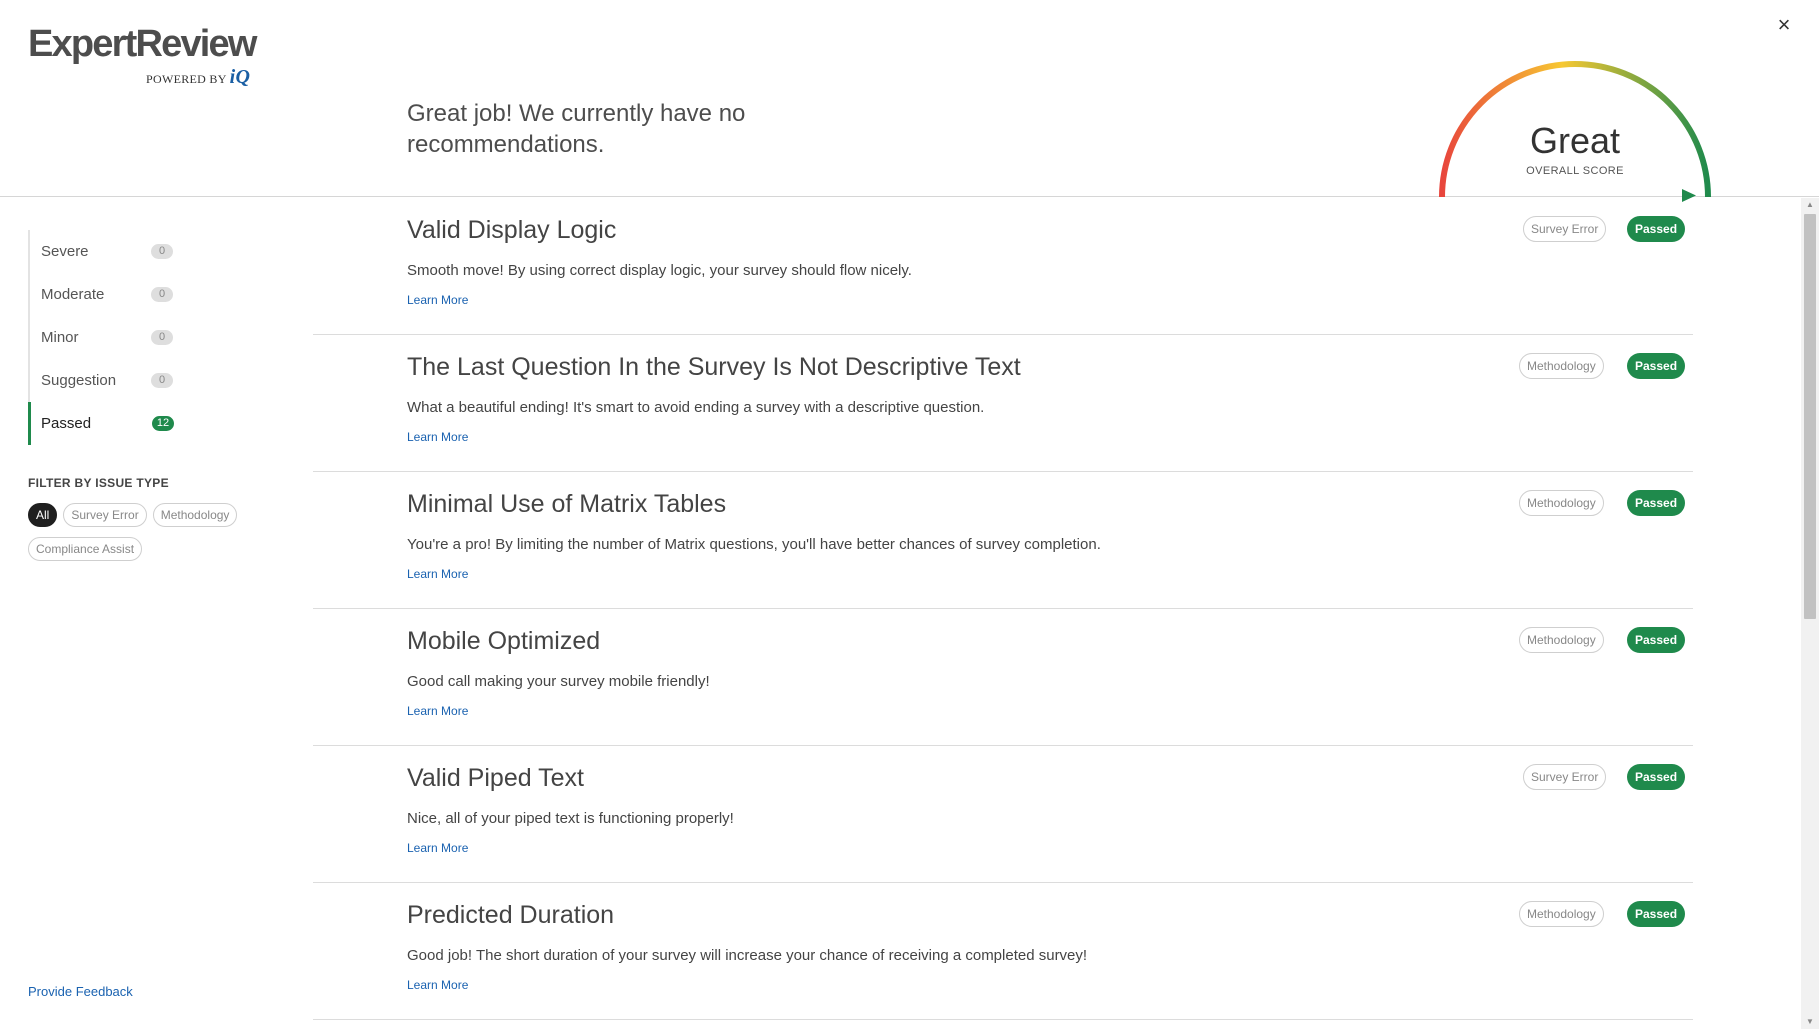  Describe the element at coordinates (512, 230) in the screenshot. I see `review-item-title: Valid Display Logic` at that location.